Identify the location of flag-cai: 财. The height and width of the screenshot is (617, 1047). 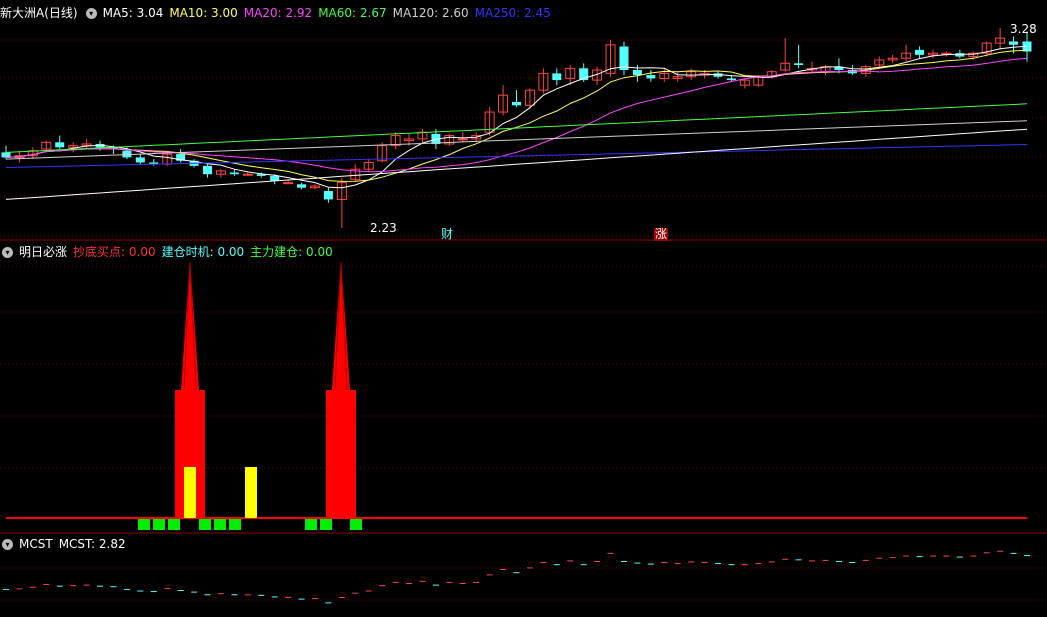
(447, 234).